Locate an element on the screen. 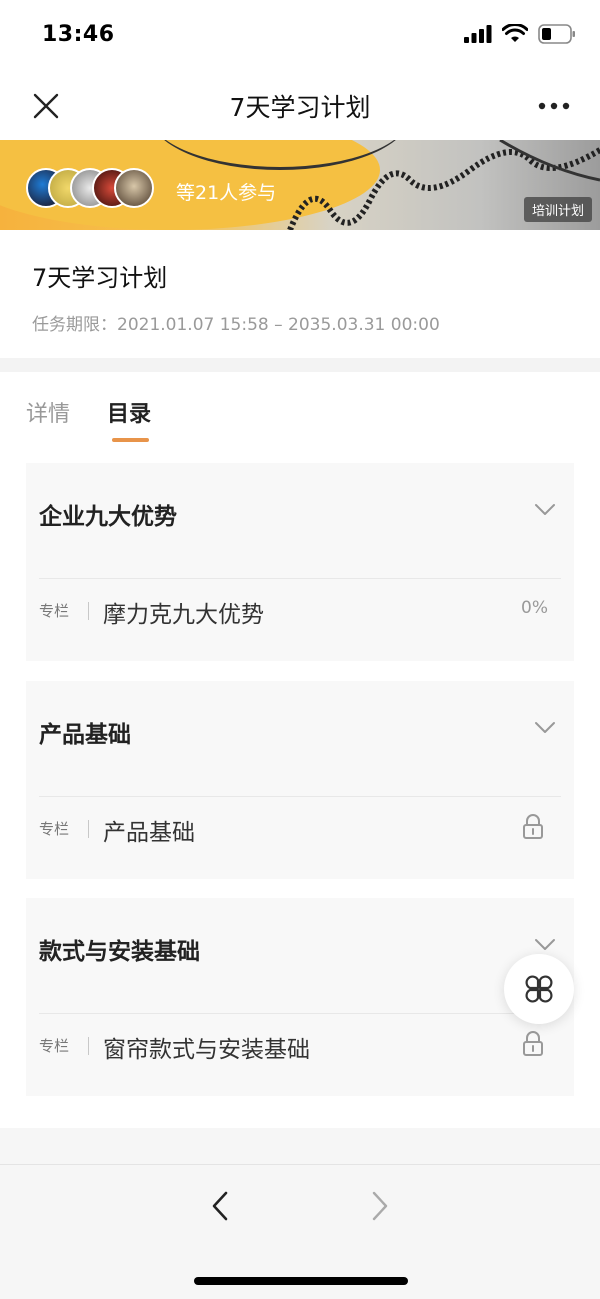 The height and width of the screenshot is (1299, 600). status-icons is located at coordinates (520, 34).